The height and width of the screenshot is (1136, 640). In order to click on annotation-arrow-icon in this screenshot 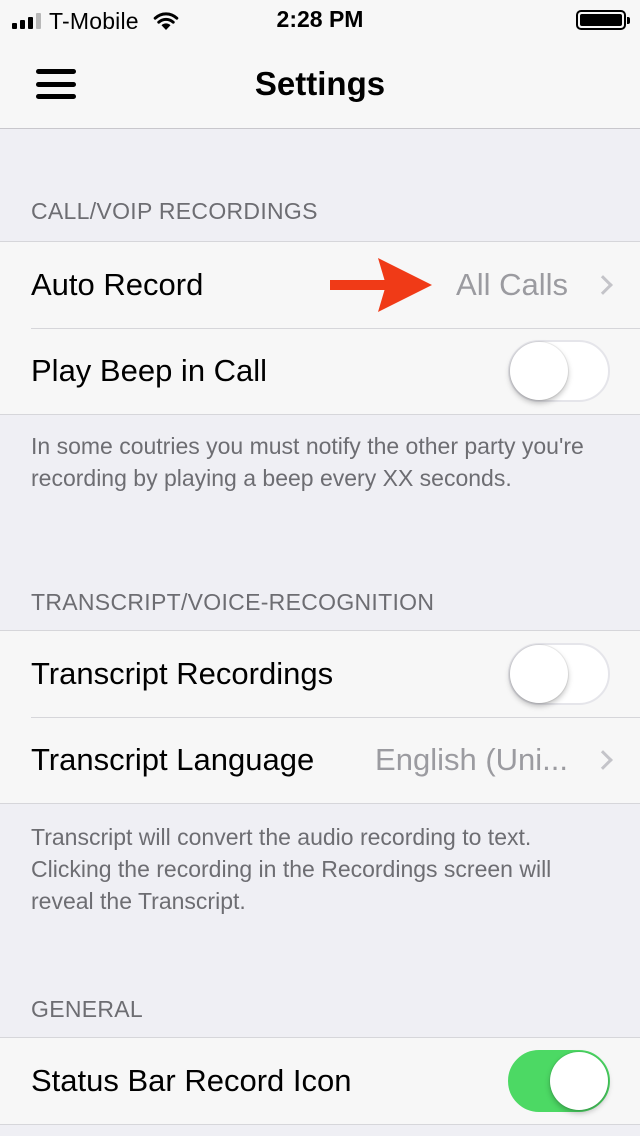, I will do `click(381, 285)`.